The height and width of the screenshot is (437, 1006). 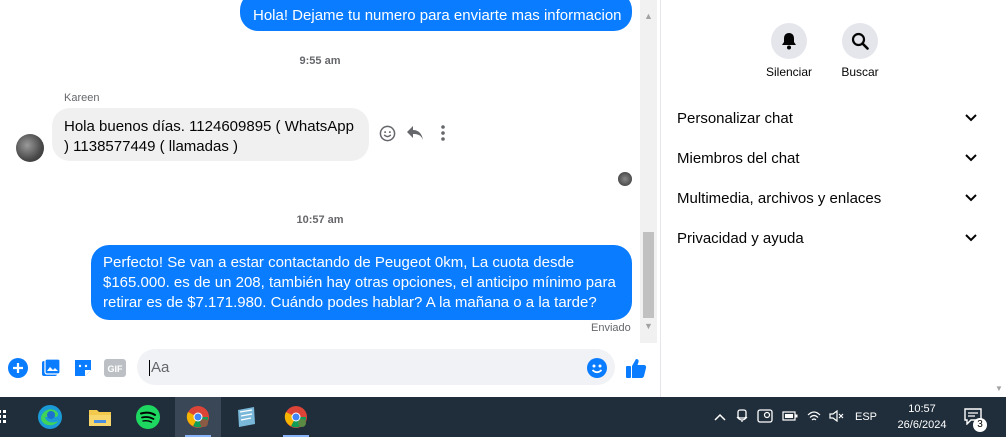 I want to click on volume-icon, so click(x=837, y=417).